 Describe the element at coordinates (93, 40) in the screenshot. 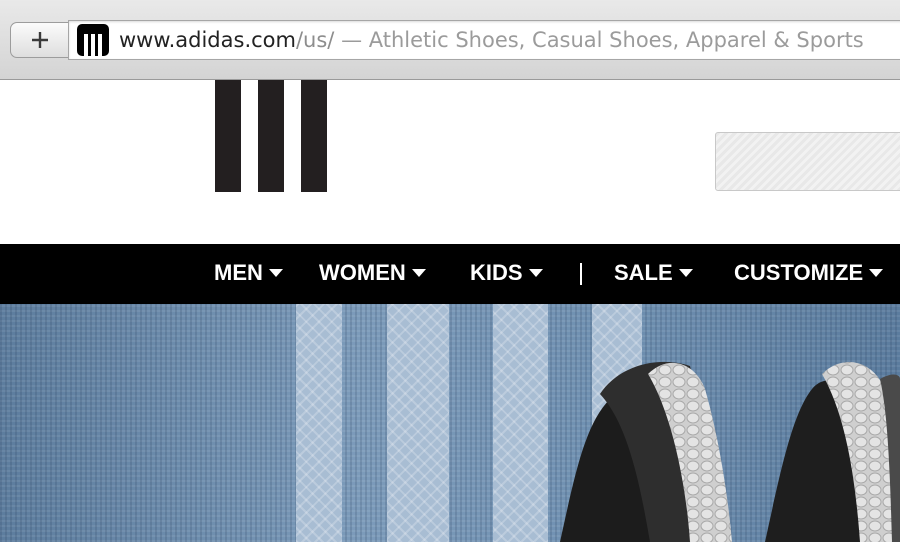

I see `adidas-favicon-icon` at that location.